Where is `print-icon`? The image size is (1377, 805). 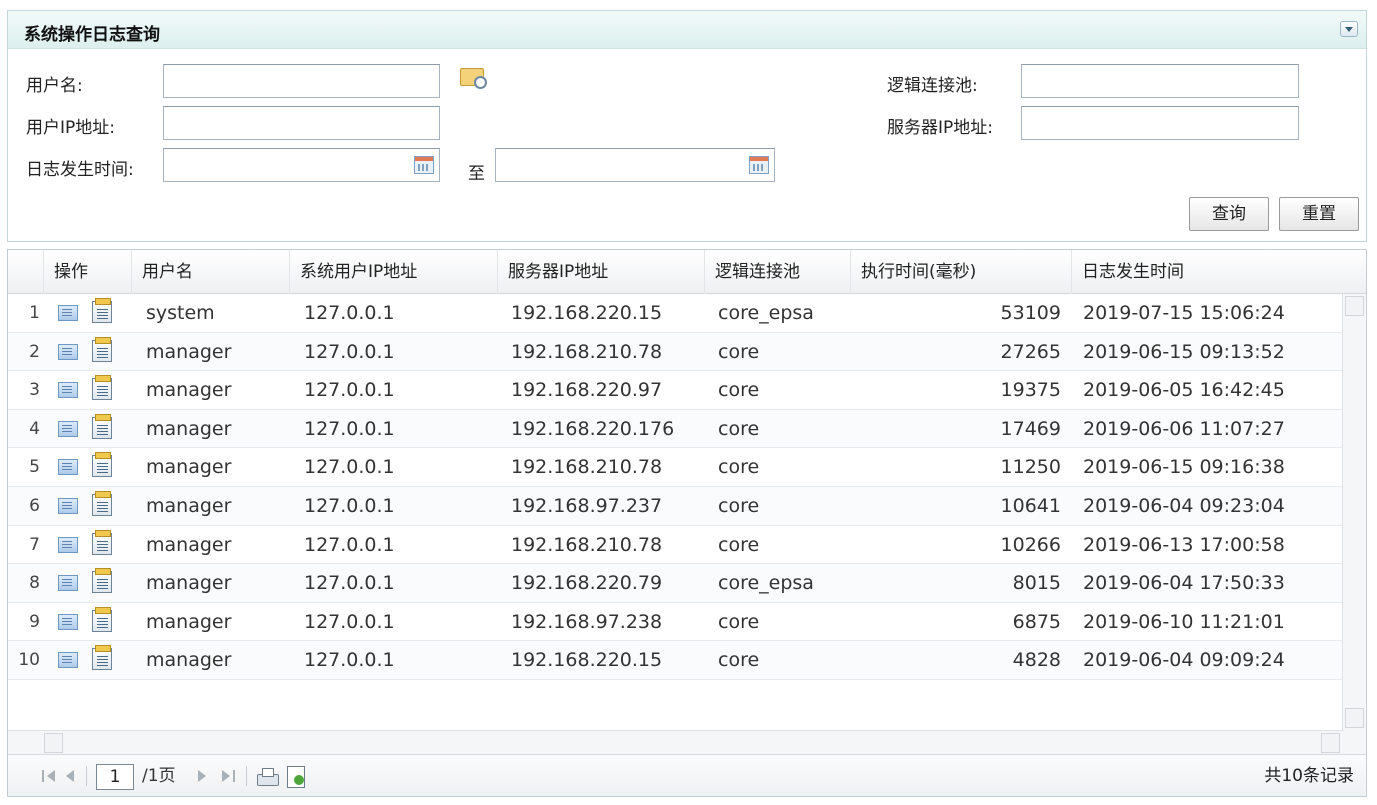 print-icon is located at coordinates (268, 777).